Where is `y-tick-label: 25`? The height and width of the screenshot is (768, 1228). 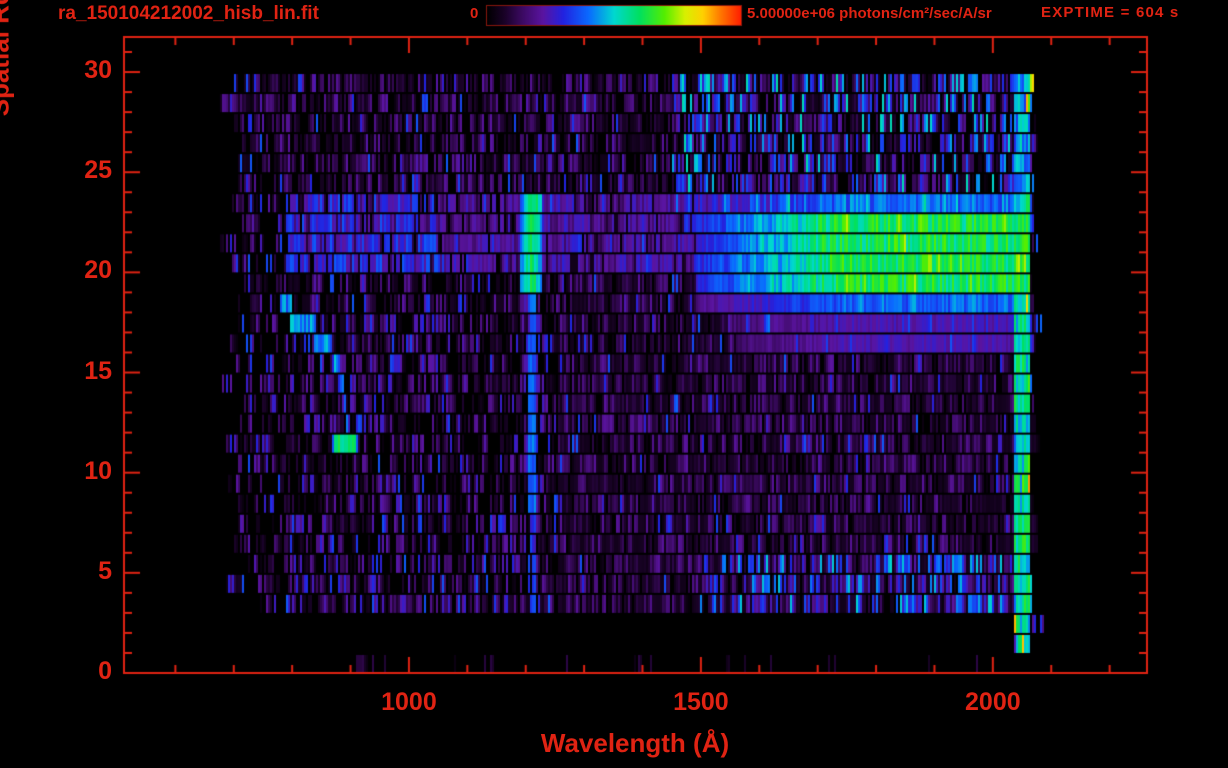 y-tick-label: 25 is located at coordinates (98, 170).